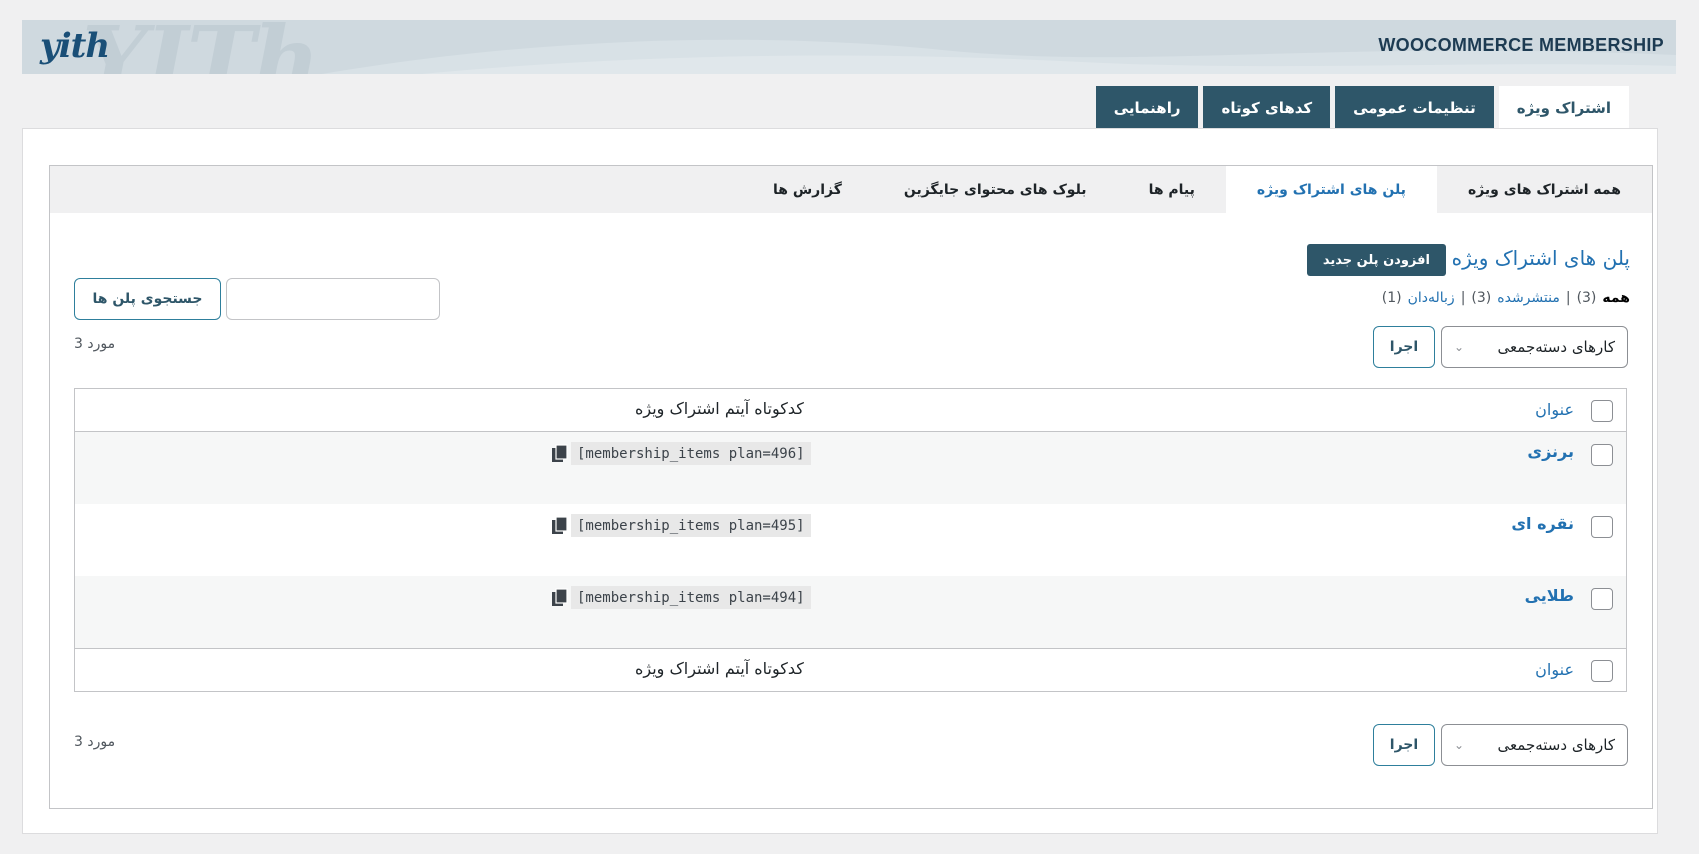  I want to click on shortcode-value: [membership_items plan=495], so click(691, 525).